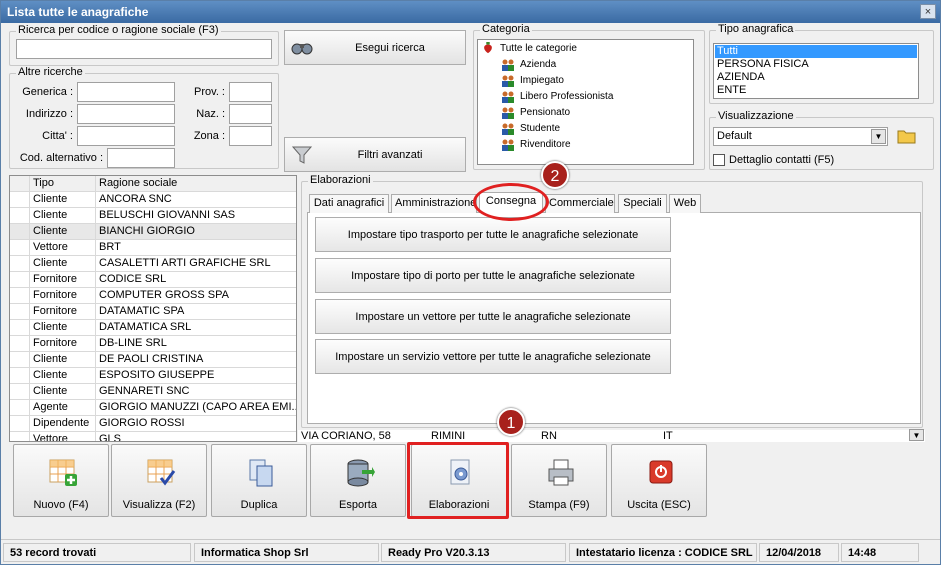  I want to click on tab-commerciale: Commerciale, so click(580, 203).